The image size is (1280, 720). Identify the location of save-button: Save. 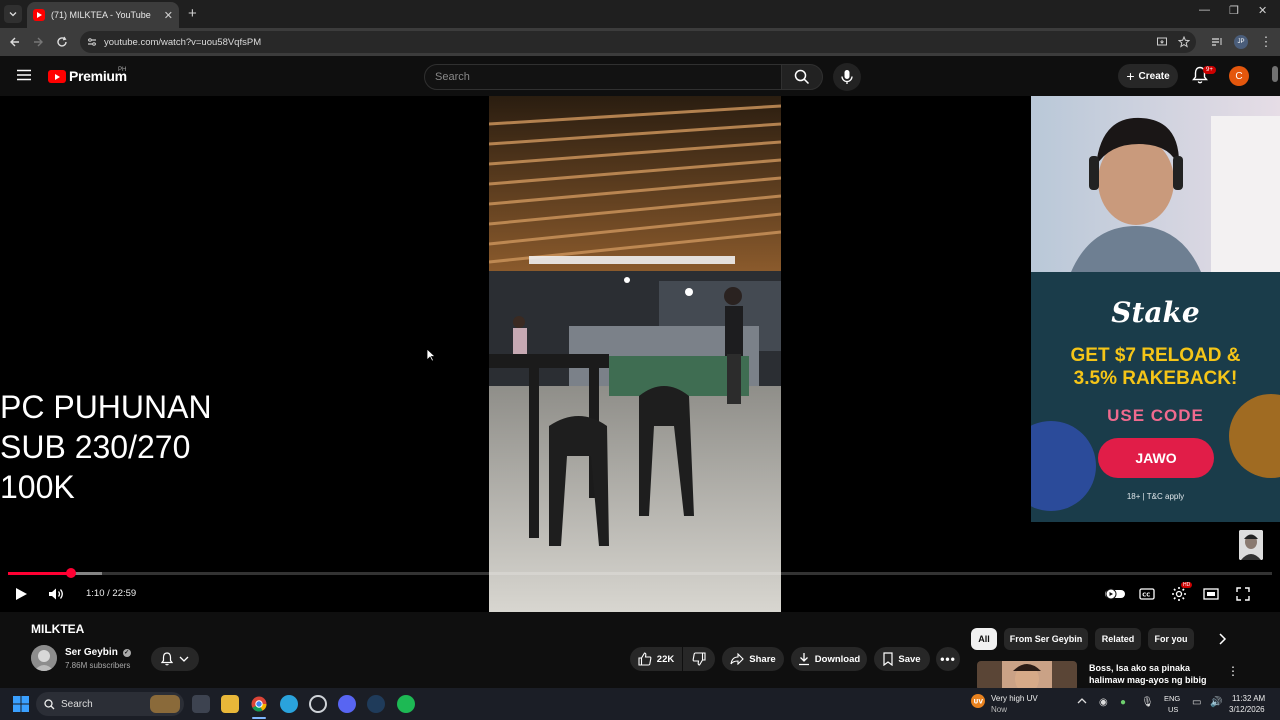
(902, 659).